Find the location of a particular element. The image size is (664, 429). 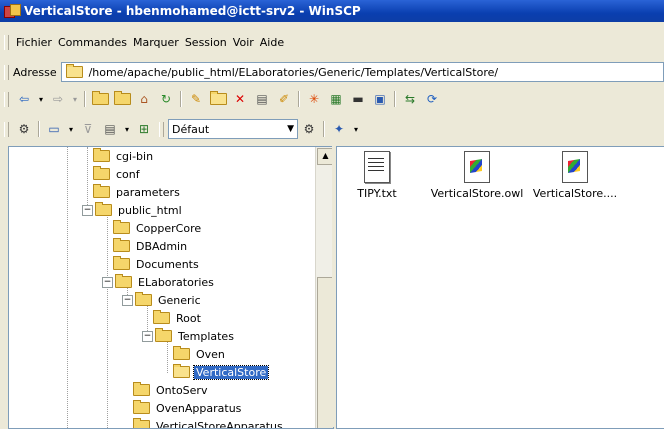

sort-dropdown-icon: ▾ is located at coordinates (127, 129).